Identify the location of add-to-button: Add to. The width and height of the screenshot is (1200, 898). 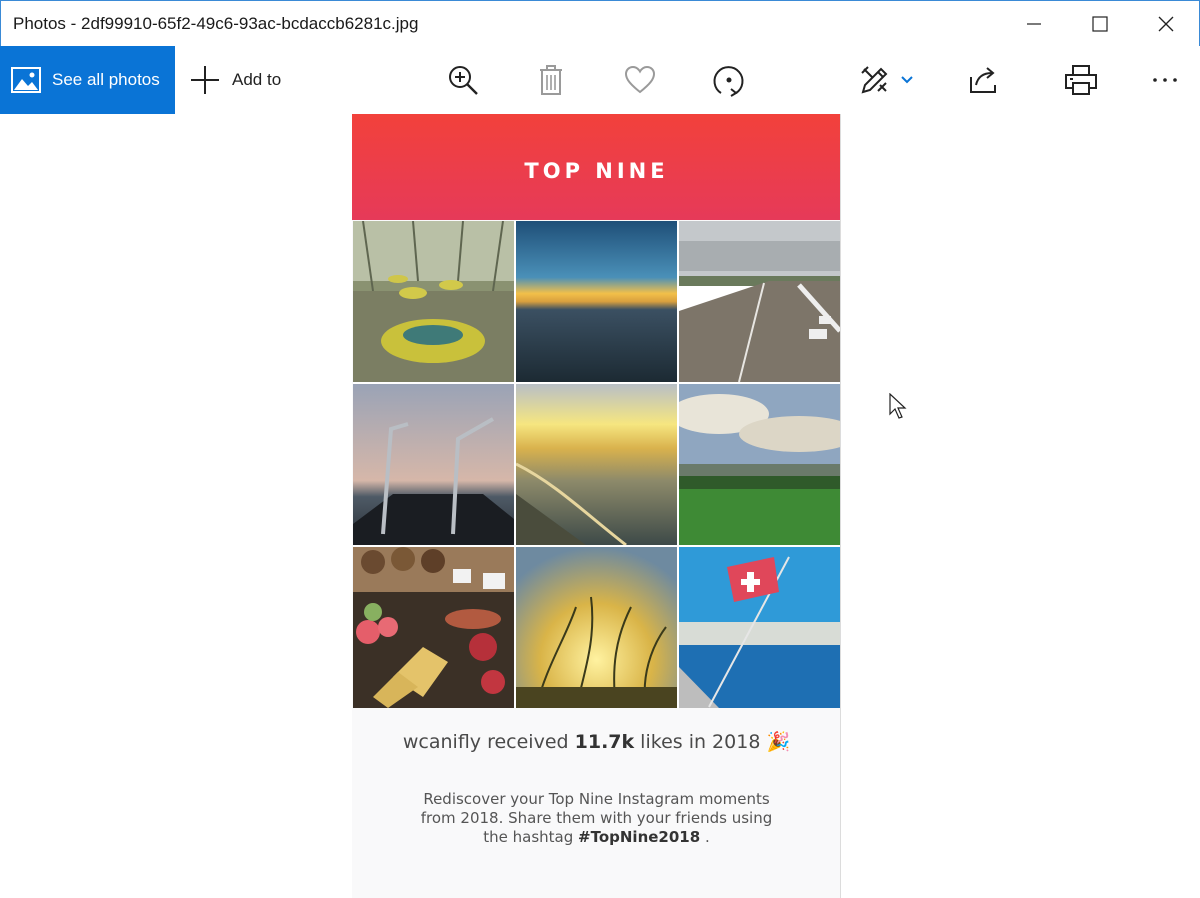
(235, 80).